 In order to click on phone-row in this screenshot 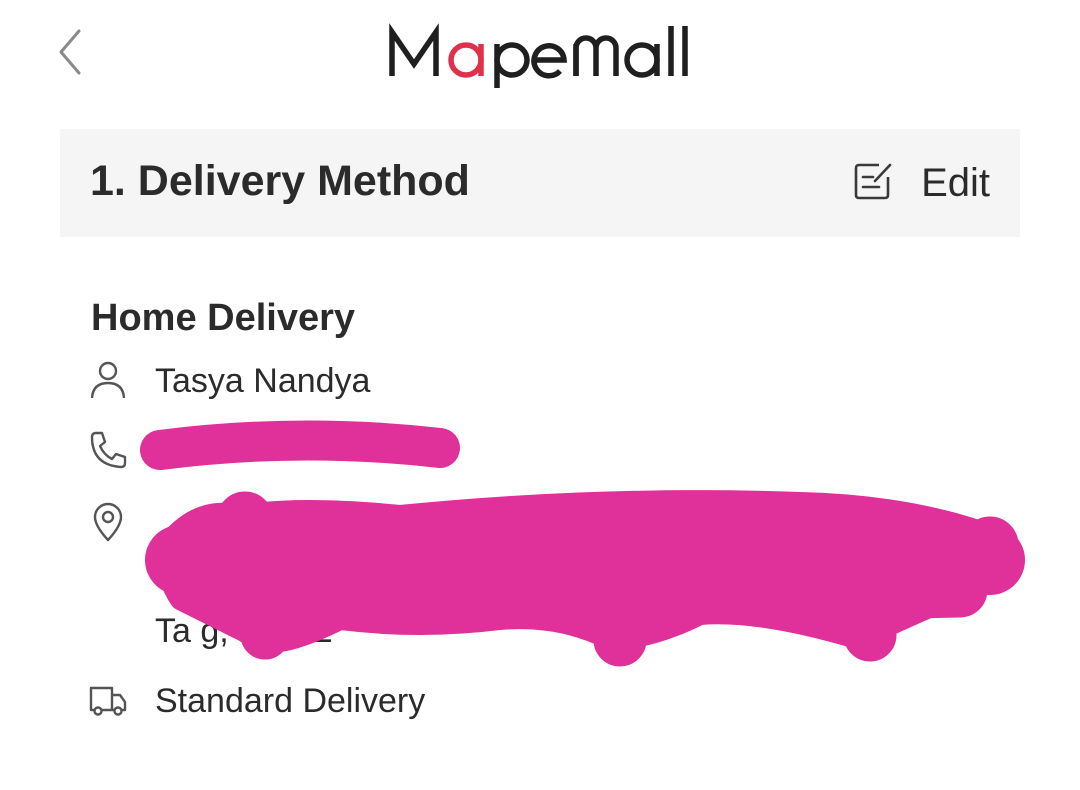, I will do `click(108, 450)`.